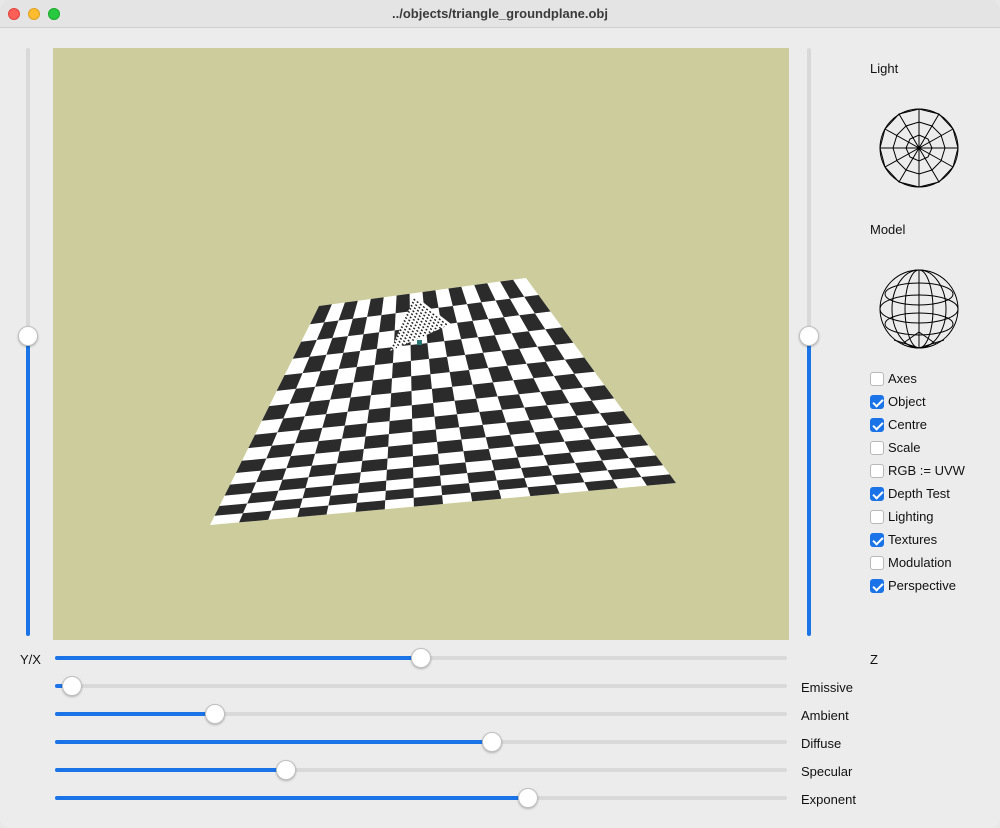  What do you see at coordinates (874, 659) in the screenshot?
I see `z-slider-label: Z` at bounding box center [874, 659].